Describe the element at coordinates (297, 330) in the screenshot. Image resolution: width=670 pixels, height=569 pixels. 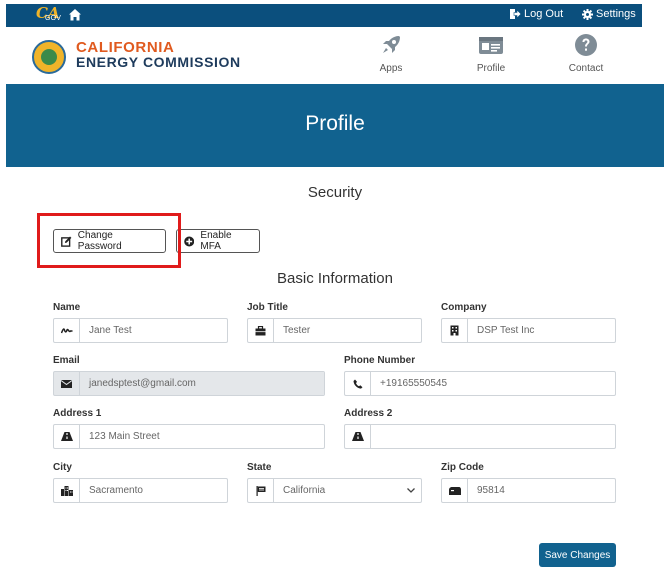
I see `job-title-value: Tester` at that location.